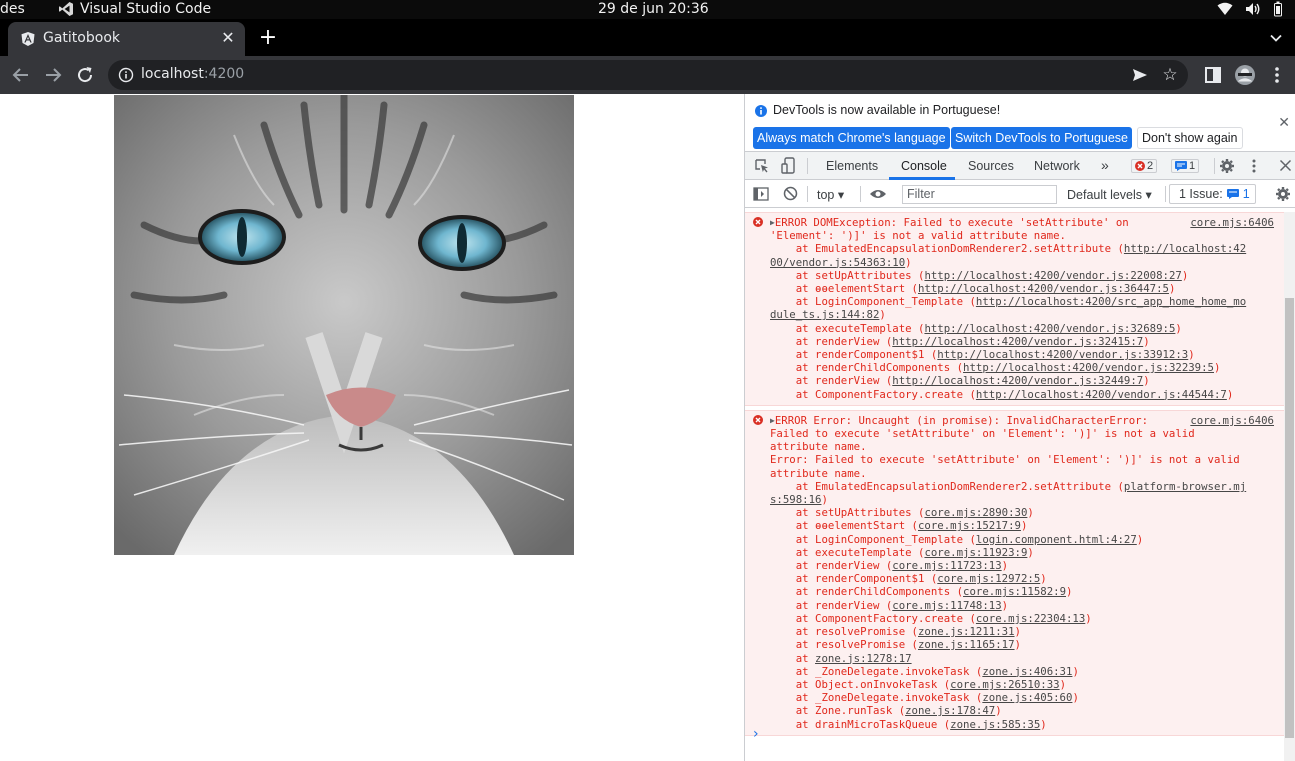  What do you see at coordinates (830, 194) in the screenshot?
I see `context-selector: top ▾` at bounding box center [830, 194].